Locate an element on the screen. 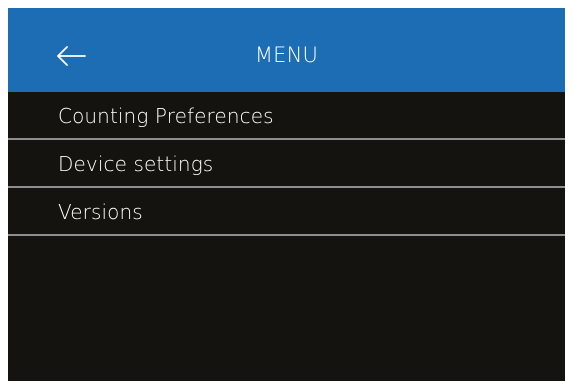  page-title: MENU is located at coordinates (286, 55).